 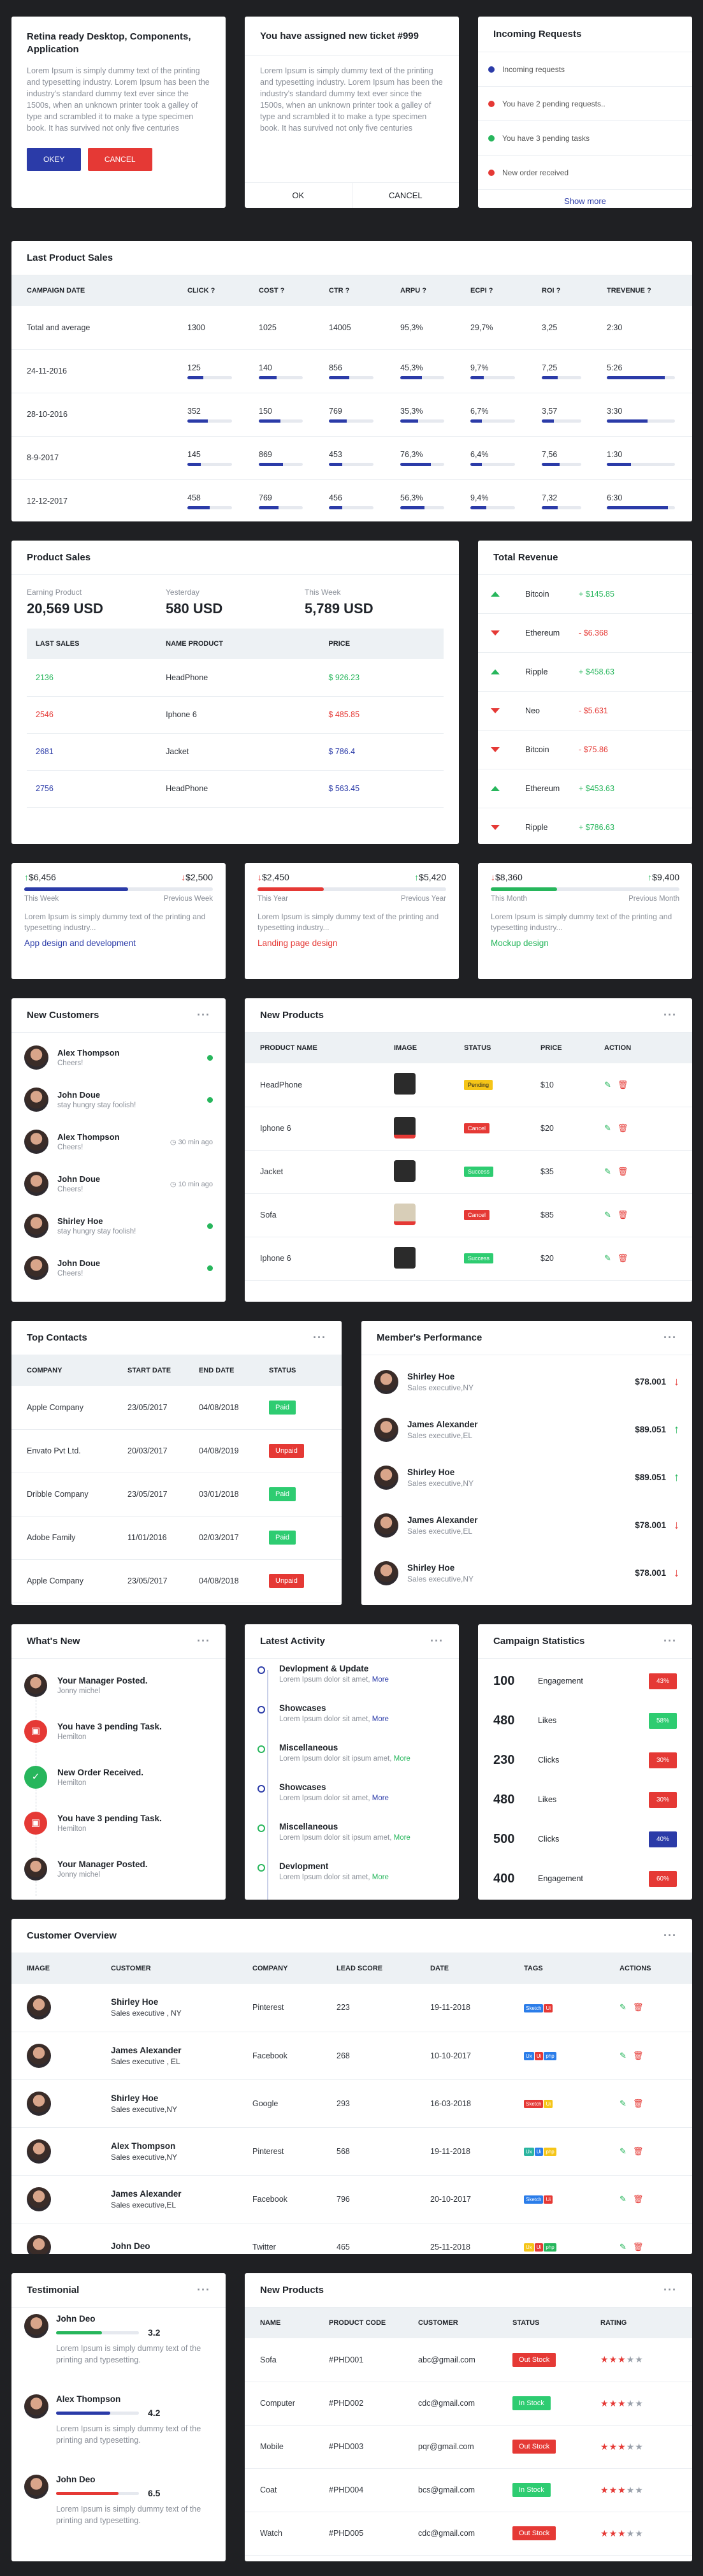 I want to click on revenue-row: Bitcoin - $75.86, so click(x=585, y=750).